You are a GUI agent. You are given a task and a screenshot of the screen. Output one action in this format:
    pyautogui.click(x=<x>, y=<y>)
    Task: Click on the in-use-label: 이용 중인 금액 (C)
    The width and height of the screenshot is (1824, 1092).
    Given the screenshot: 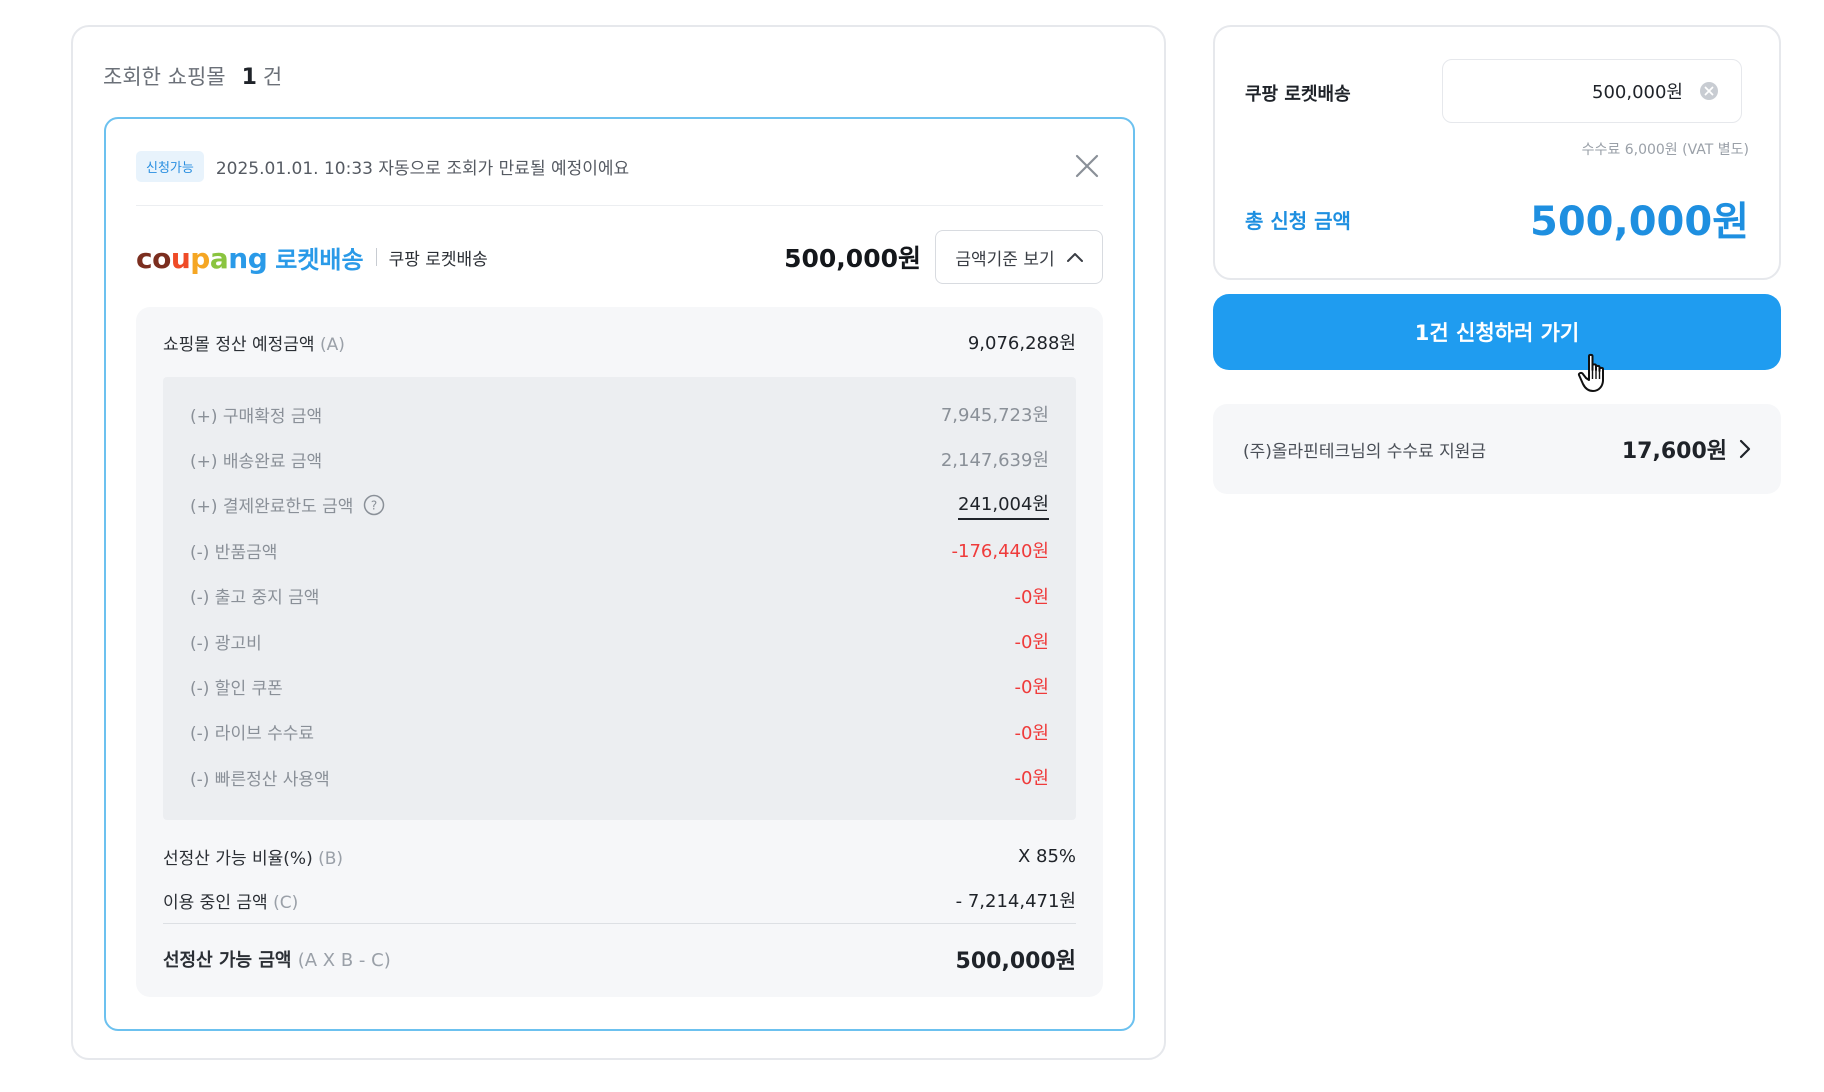 What is the action you would take?
    pyautogui.click(x=231, y=902)
    